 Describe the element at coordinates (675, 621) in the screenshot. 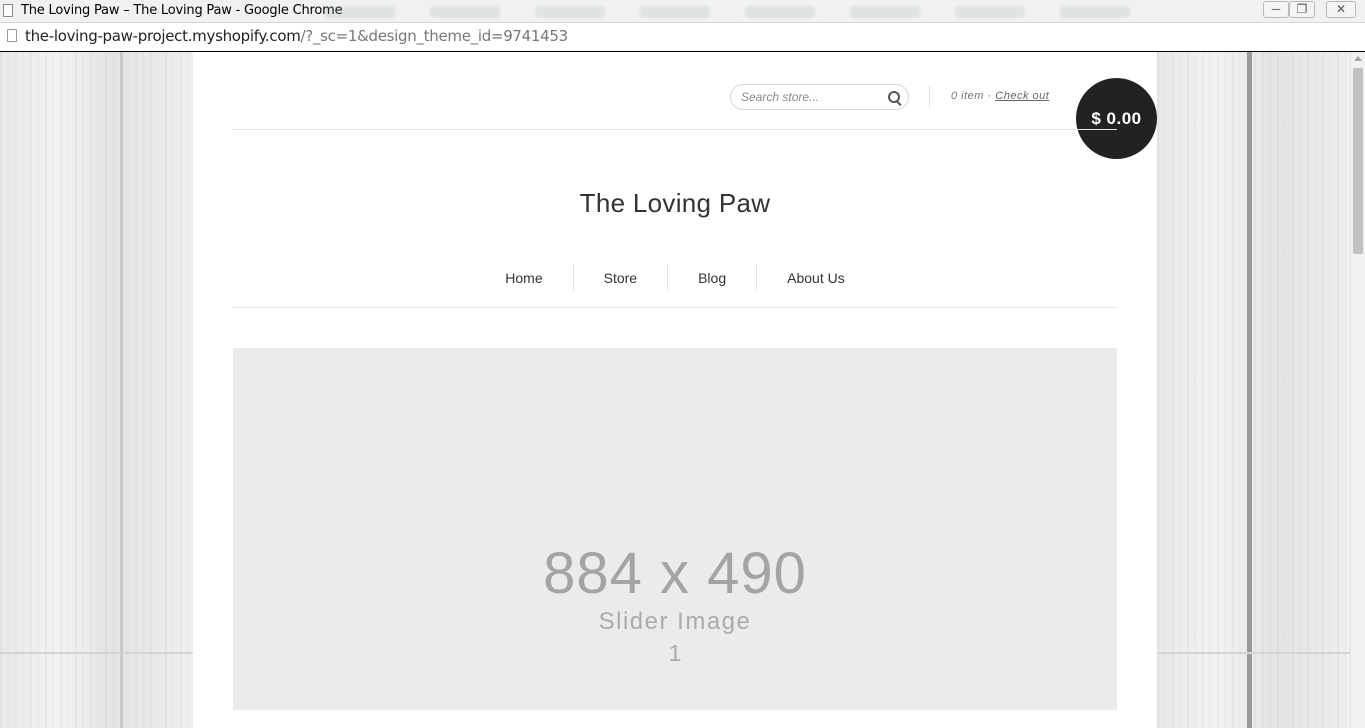

I see `slider-caption: Slider Image` at that location.